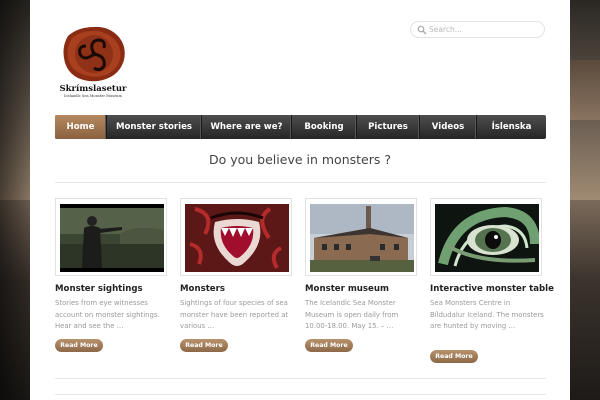  I want to click on search-input, so click(484, 29).